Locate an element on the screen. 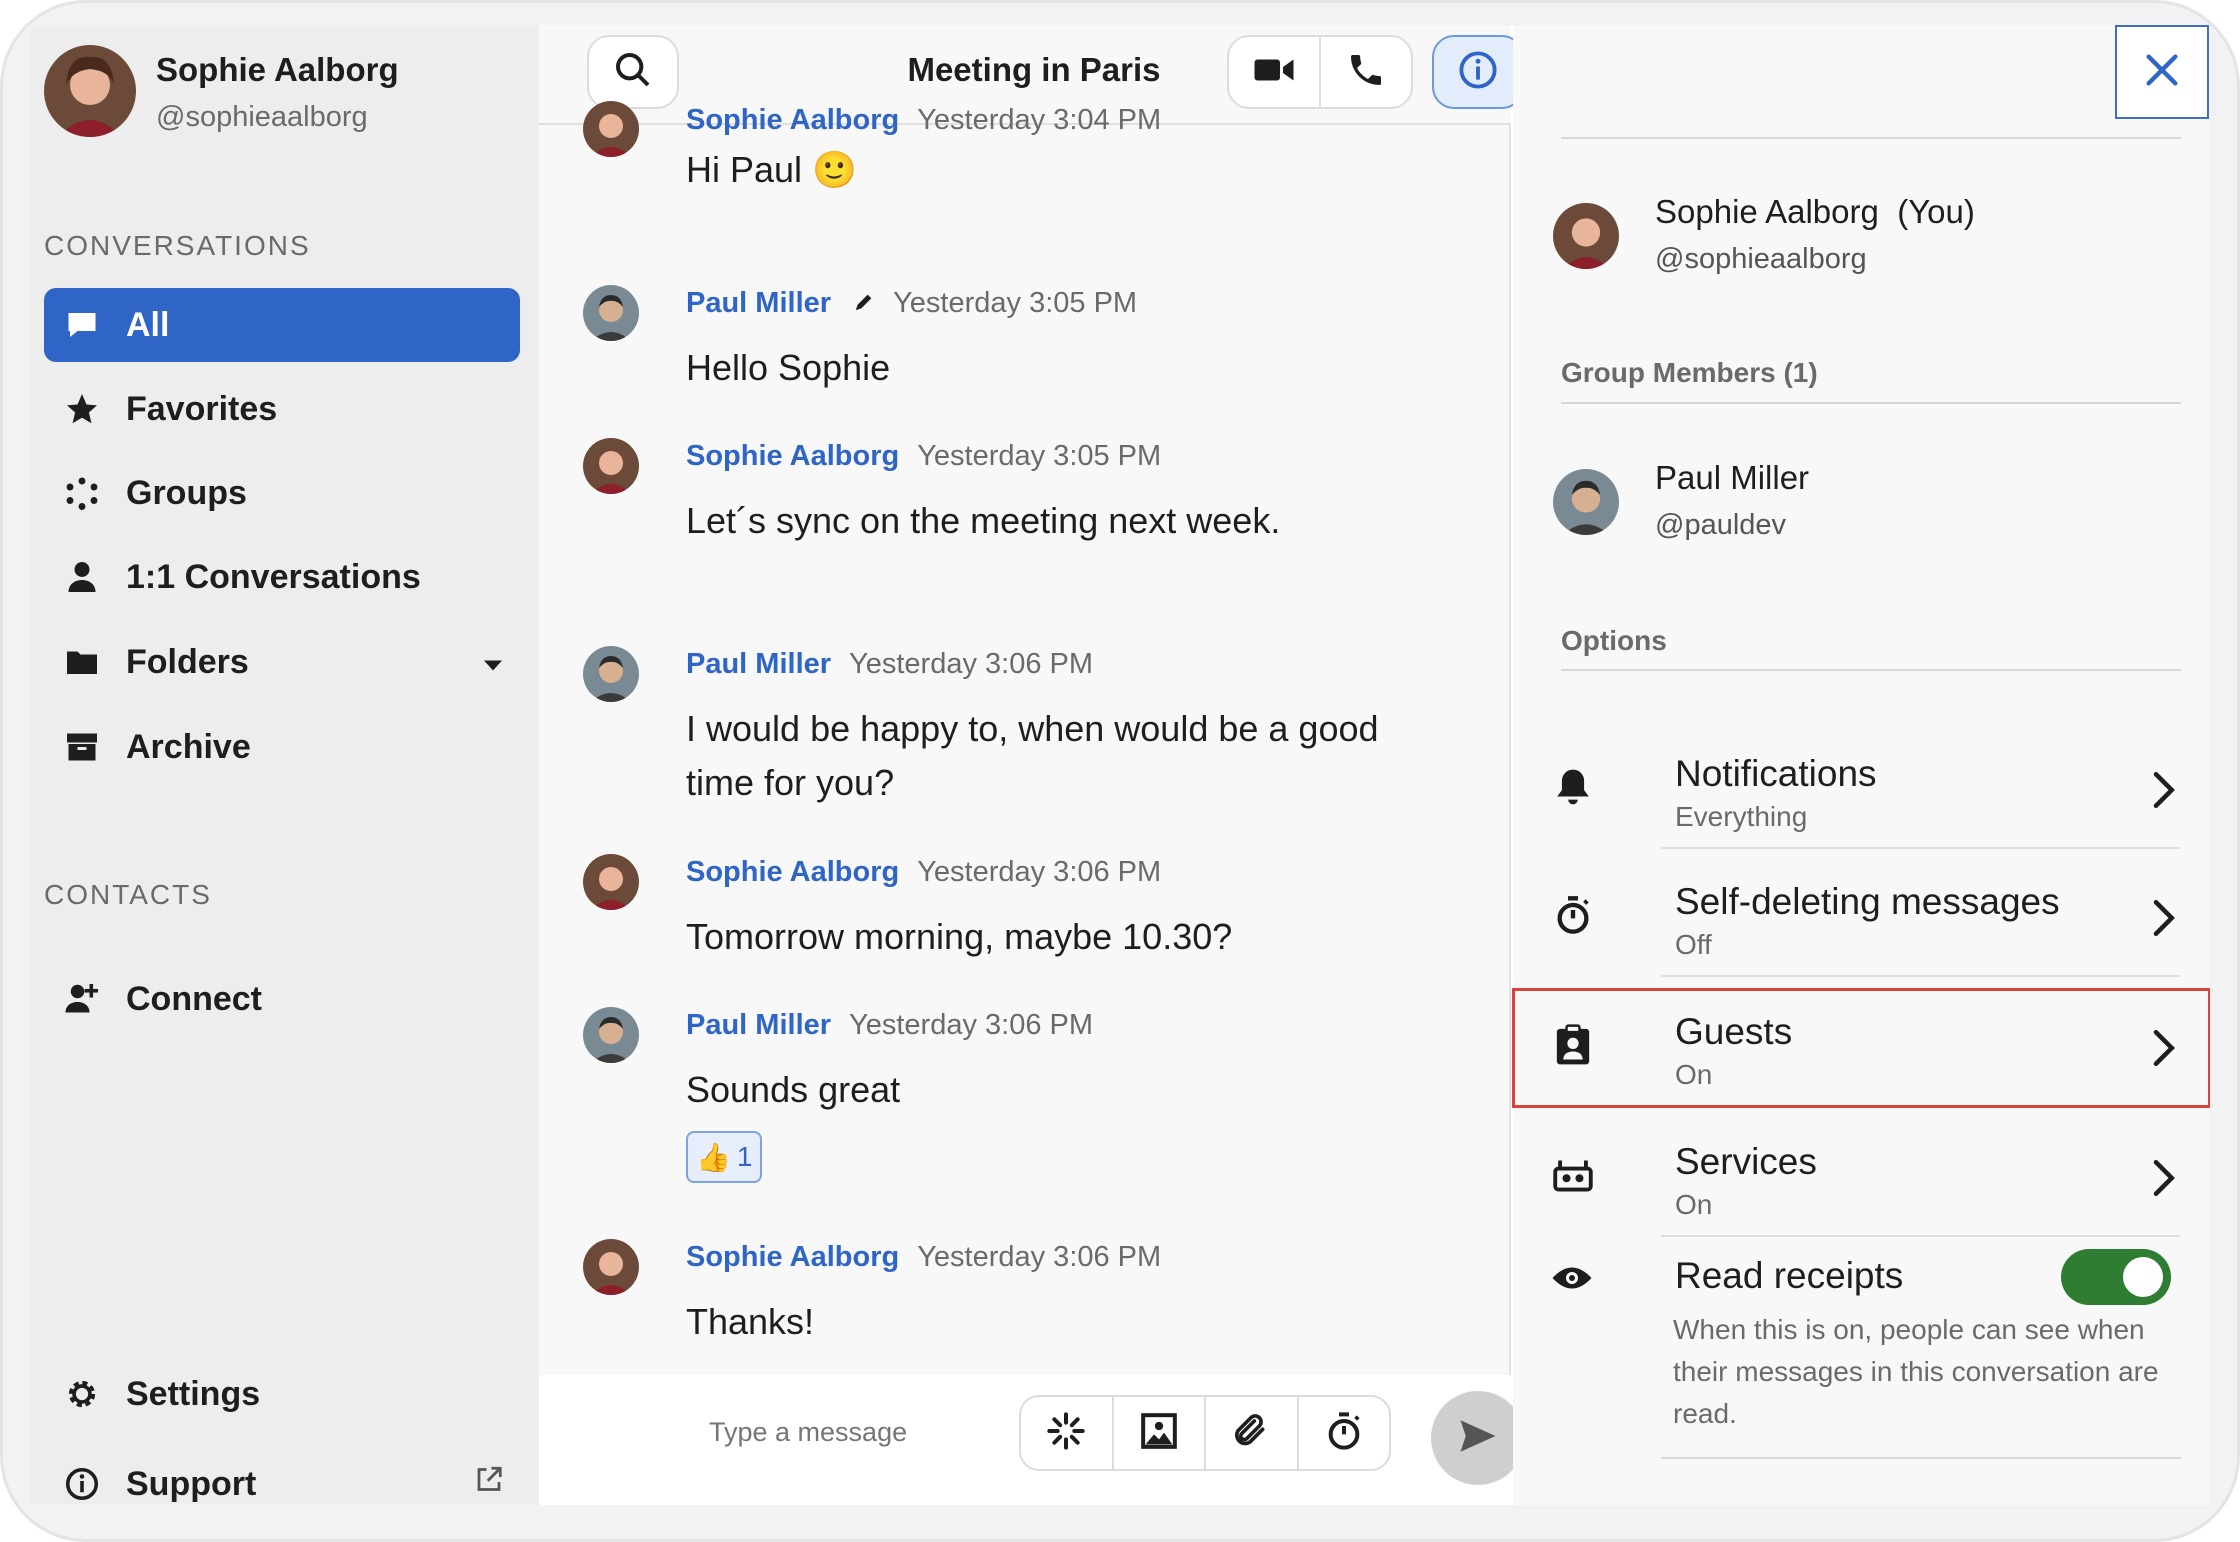 This screenshot has width=2240, height=1542. audio-call-button is located at coordinates (1366, 72).